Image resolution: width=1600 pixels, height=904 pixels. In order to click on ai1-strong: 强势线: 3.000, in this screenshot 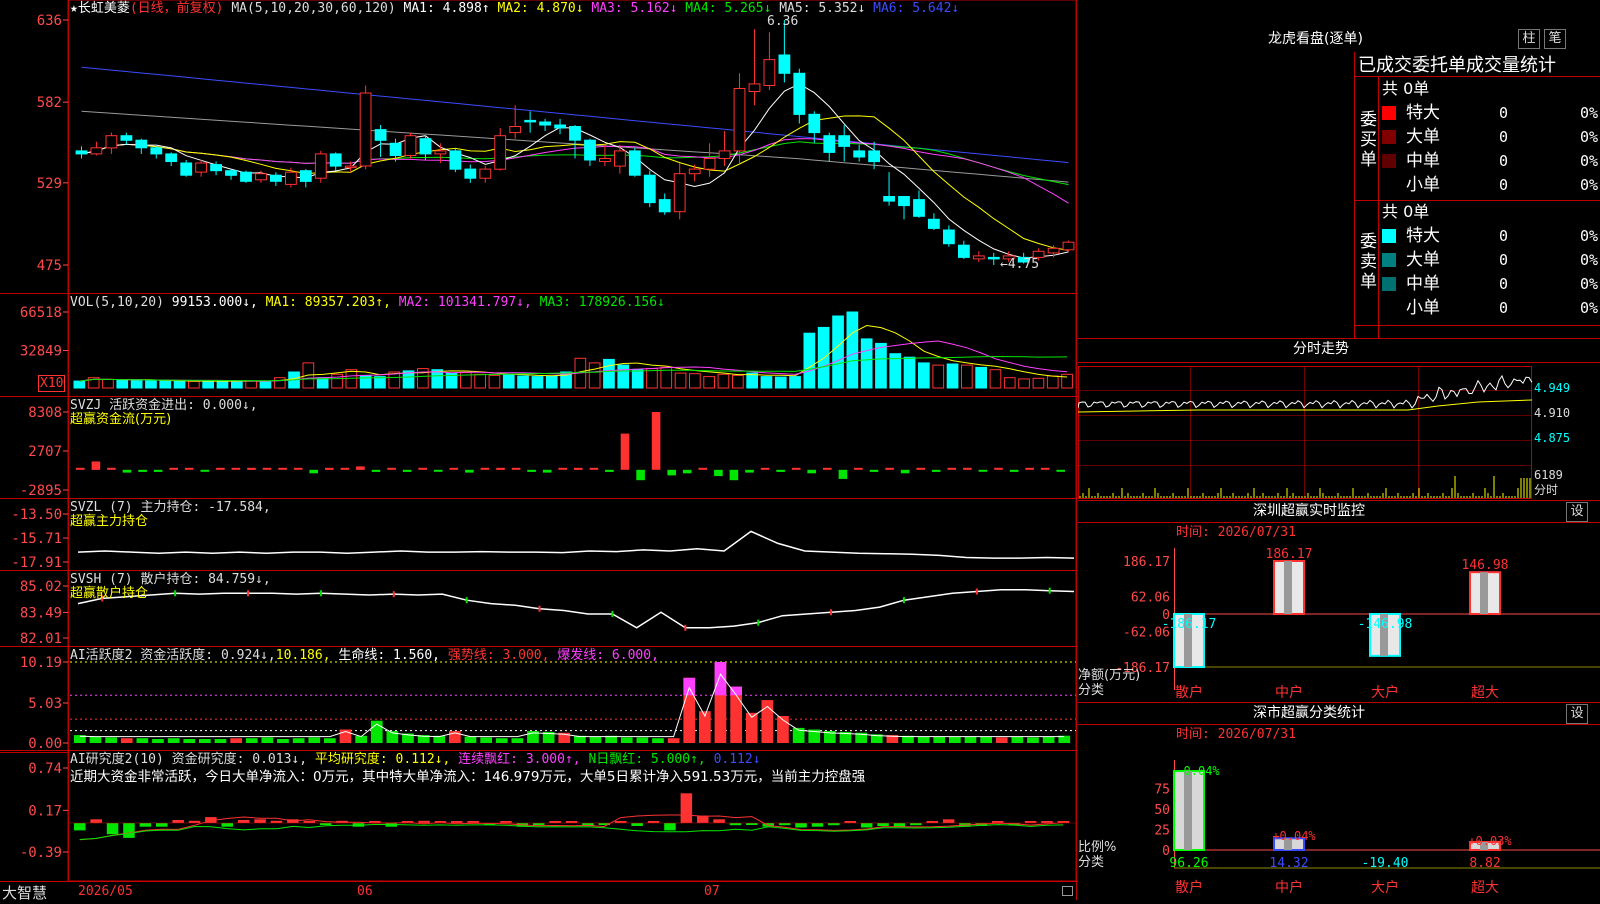, I will do `click(498, 655)`.